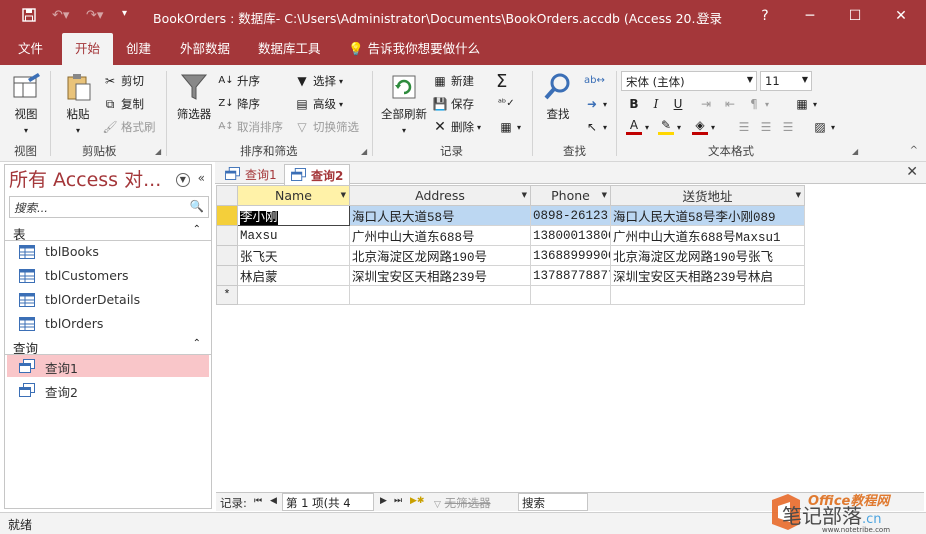 The width and height of the screenshot is (926, 534). What do you see at coordinates (30, 49) in the screenshot?
I see `tab-file: 文件` at bounding box center [30, 49].